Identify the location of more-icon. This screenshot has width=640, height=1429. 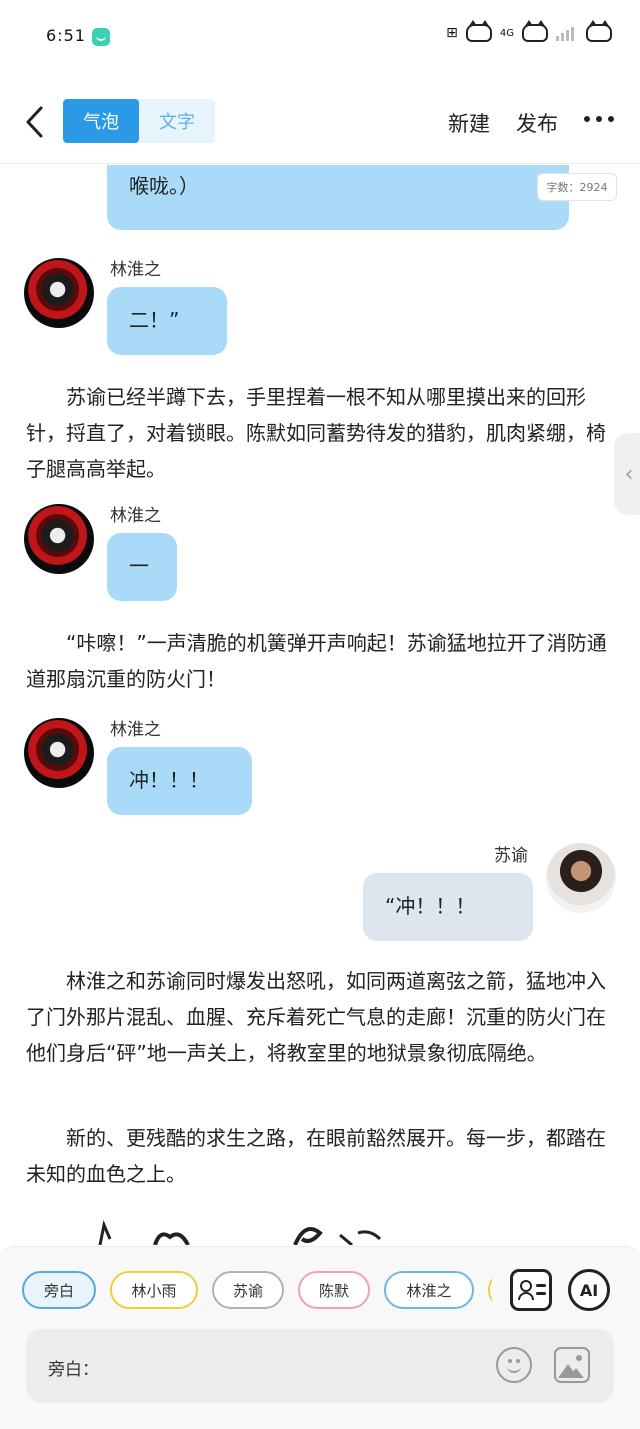
(599, 121).